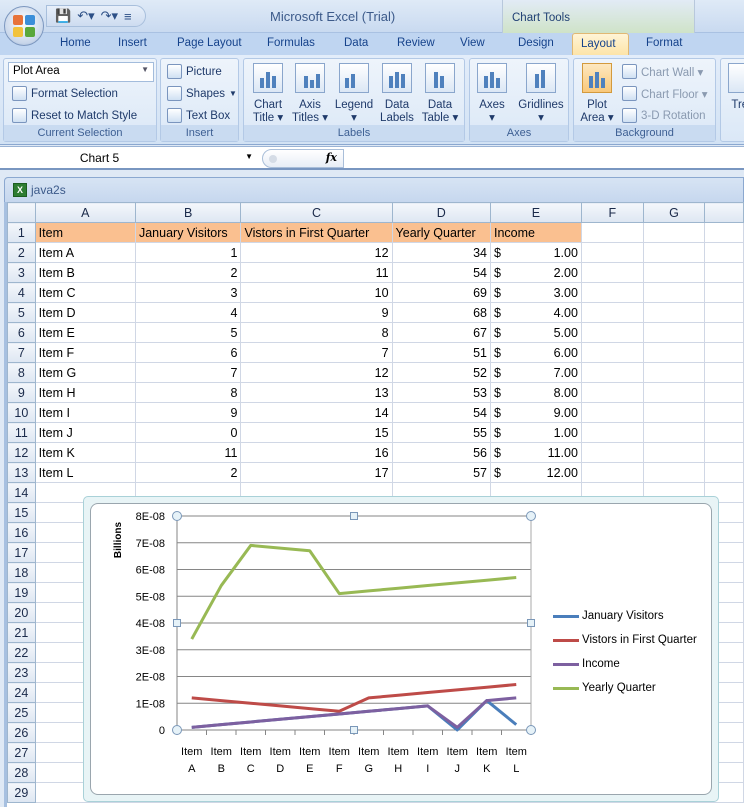 The height and width of the screenshot is (807, 744). I want to click on cell: Item F, so click(85, 352).